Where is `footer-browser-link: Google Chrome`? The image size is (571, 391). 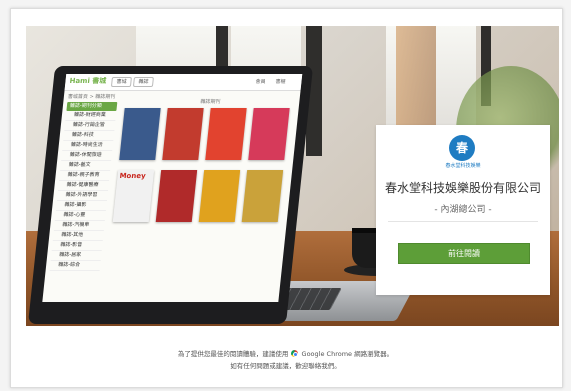
footer-browser-link: Google Chrome is located at coordinates (327, 354).